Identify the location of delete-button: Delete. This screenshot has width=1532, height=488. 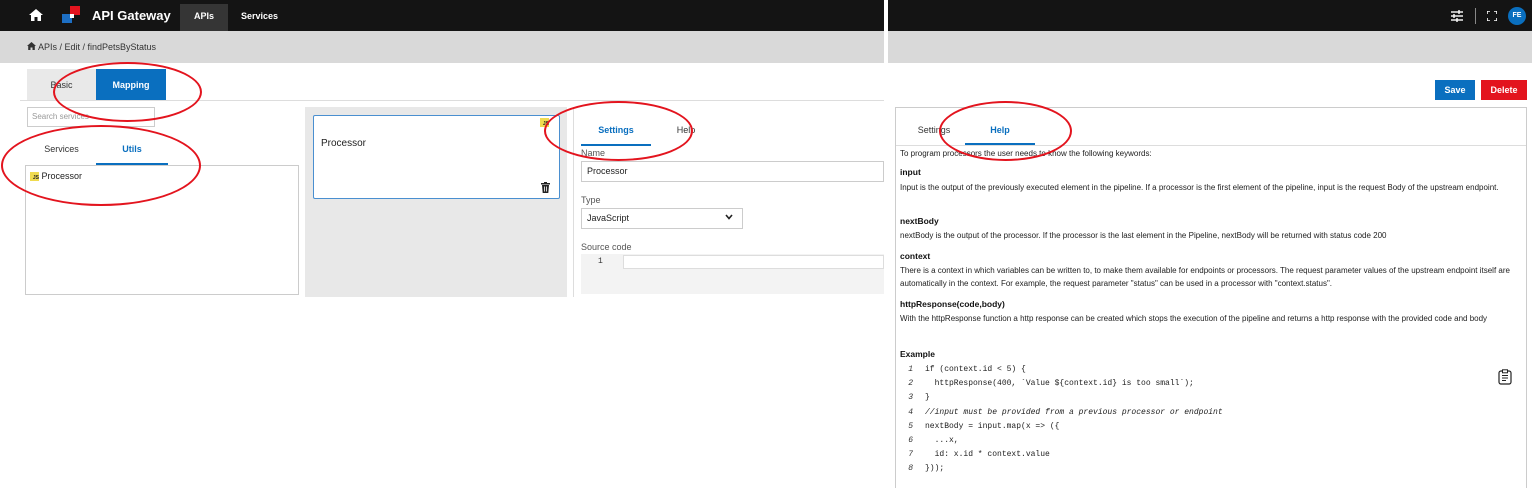
(1504, 90).